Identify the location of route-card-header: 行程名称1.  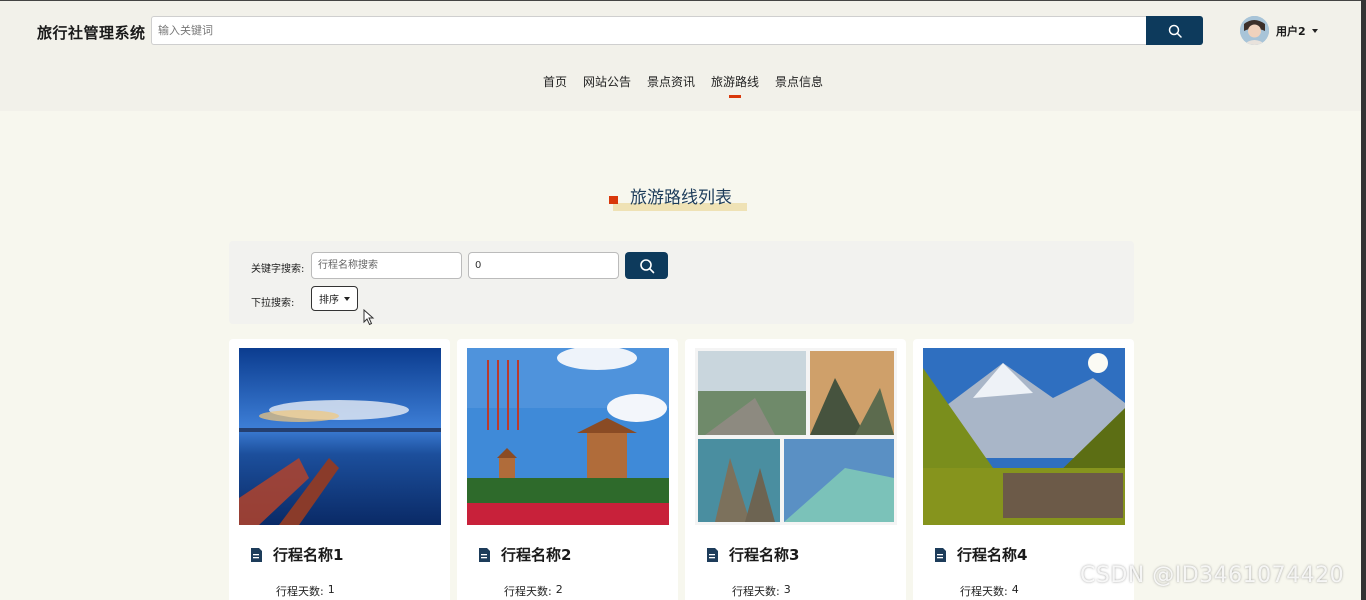
(296, 554).